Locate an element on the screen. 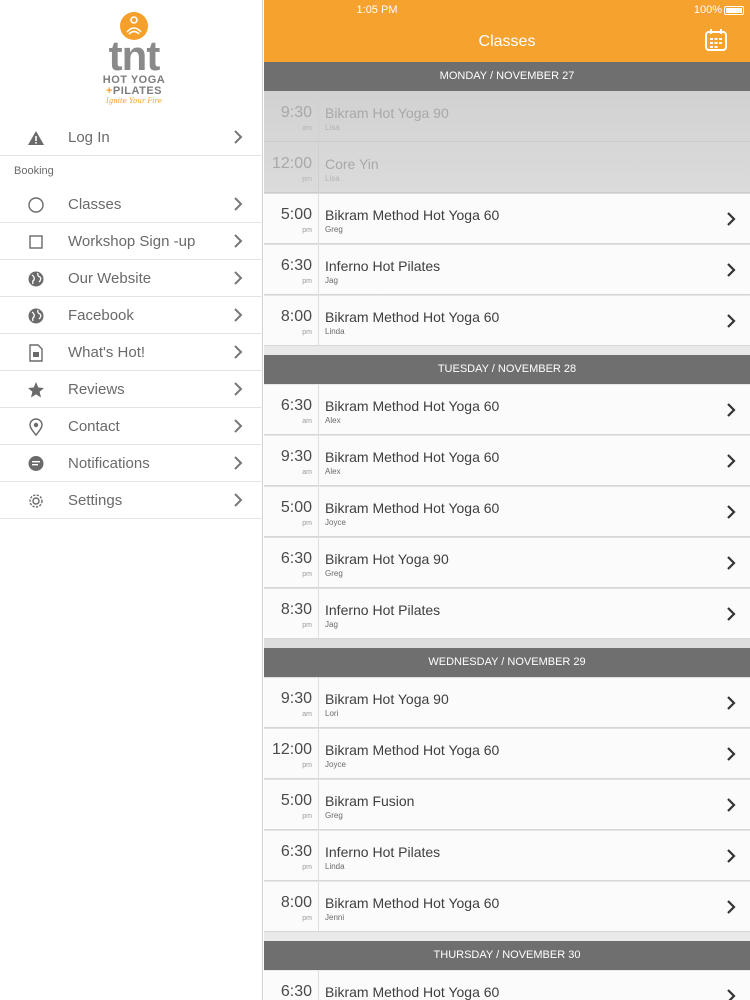  sidebar-item-label: Contact is located at coordinates (94, 426).